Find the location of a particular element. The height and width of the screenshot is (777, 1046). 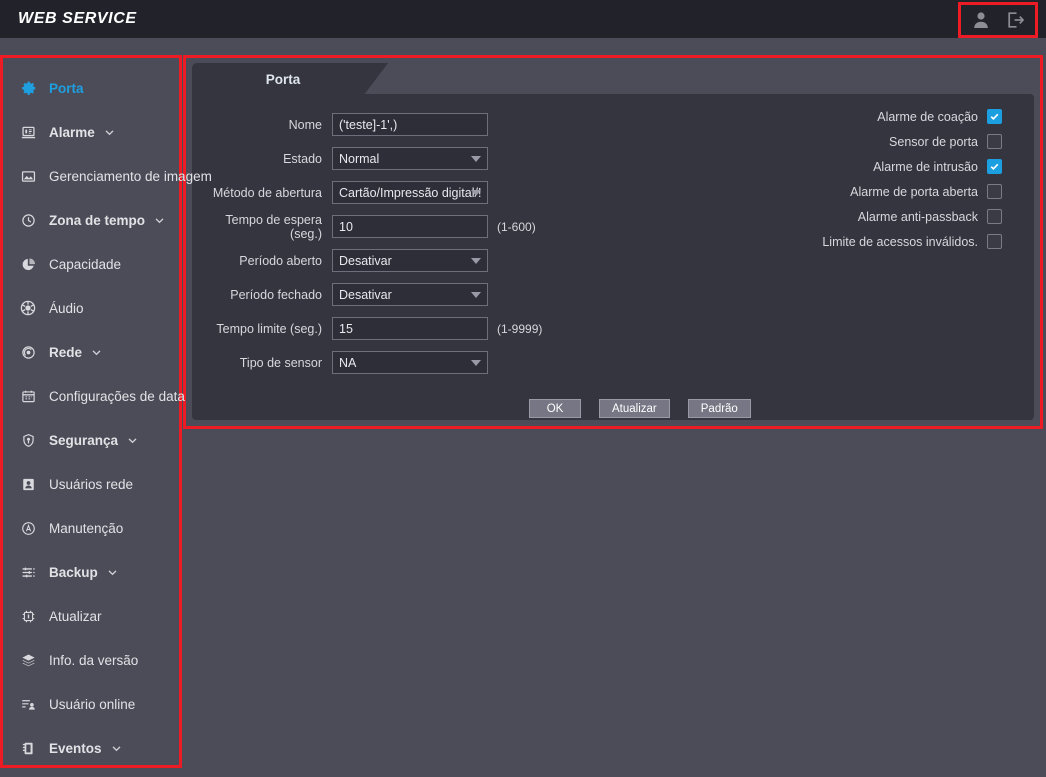

sidebar-item-usuario-online: Usuário online is located at coordinates (91, 704).